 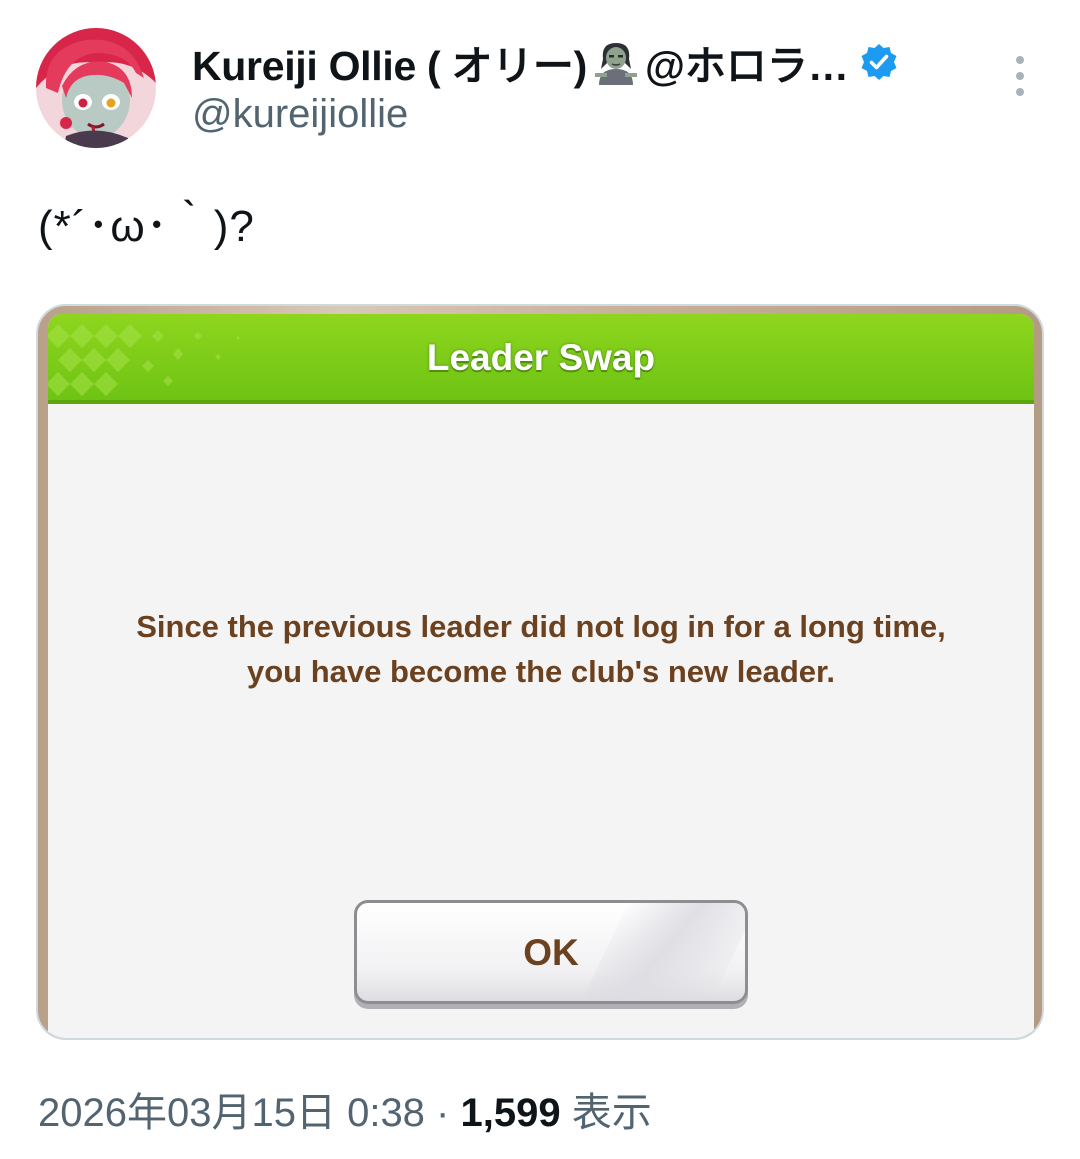 I want to click on ok-button-label: OK, so click(x=551, y=952).